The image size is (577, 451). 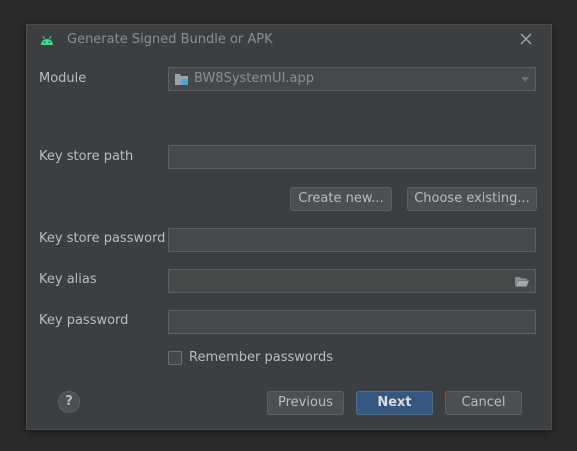 What do you see at coordinates (483, 403) in the screenshot?
I see `cancel-button: Cancel` at bounding box center [483, 403].